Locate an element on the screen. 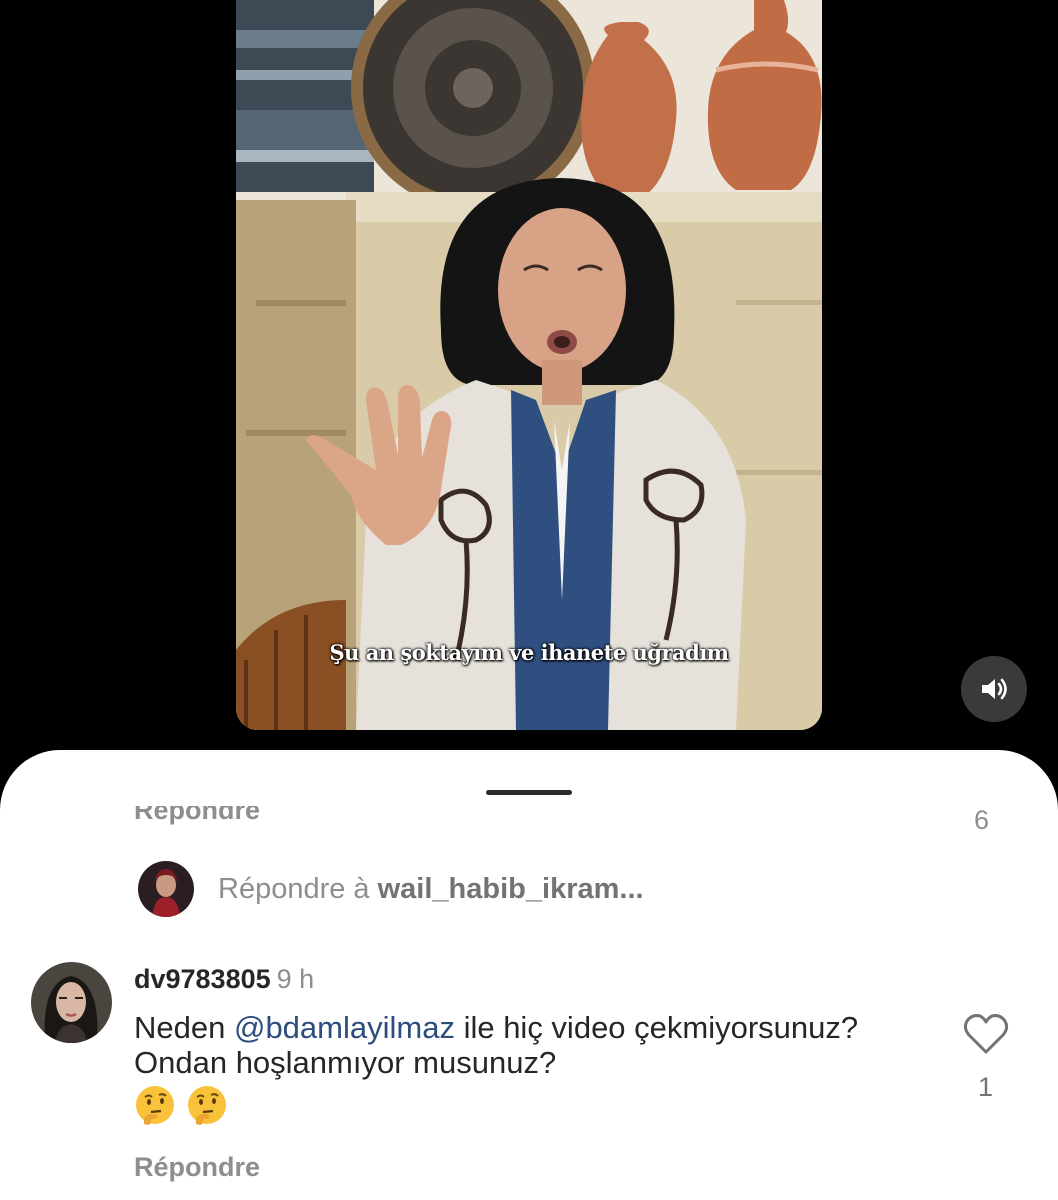 The width and height of the screenshot is (1058, 1200). comment-mention: @bdamlayilmaz is located at coordinates (344, 1027).